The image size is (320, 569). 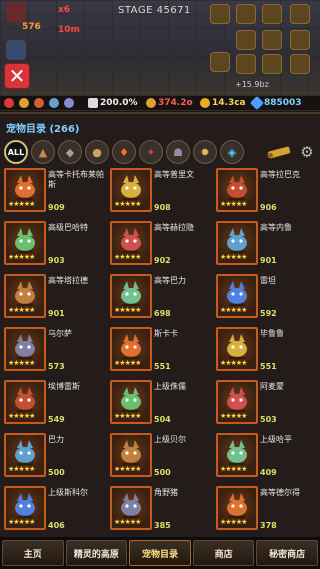 I want to click on pet-card: ★★★★★ 巴力 500, so click(x=54, y=458).